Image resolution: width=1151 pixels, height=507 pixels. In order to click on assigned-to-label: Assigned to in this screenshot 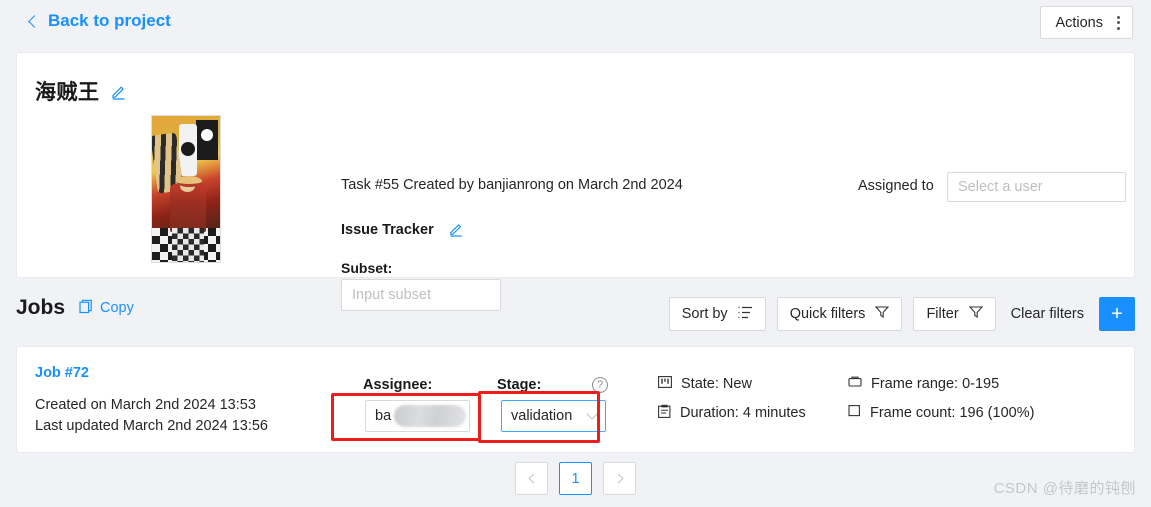, I will do `click(896, 186)`.